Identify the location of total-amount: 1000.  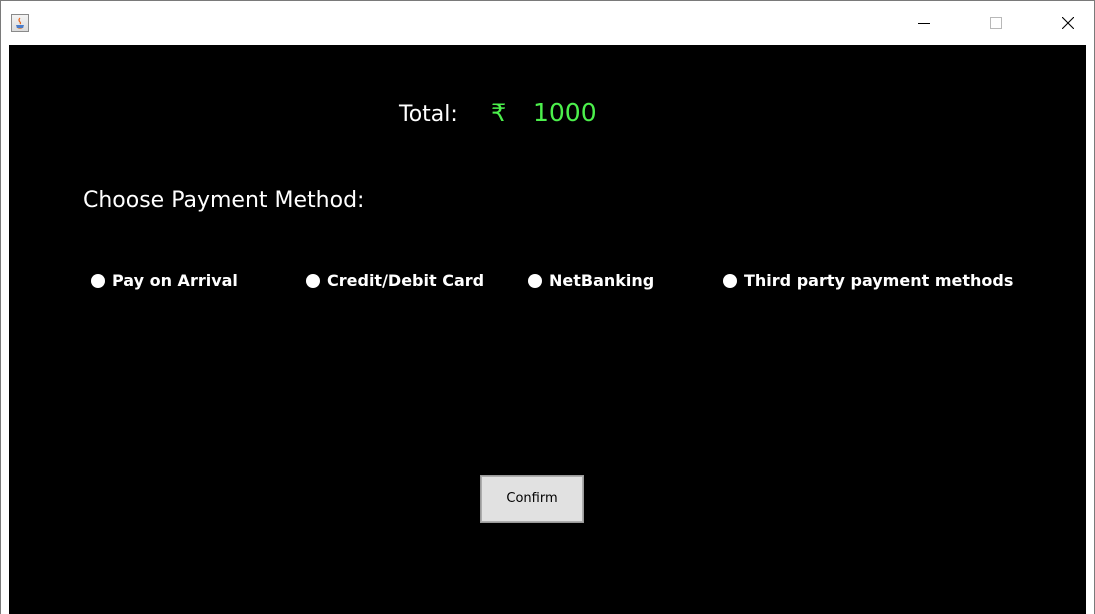
(565, 112).